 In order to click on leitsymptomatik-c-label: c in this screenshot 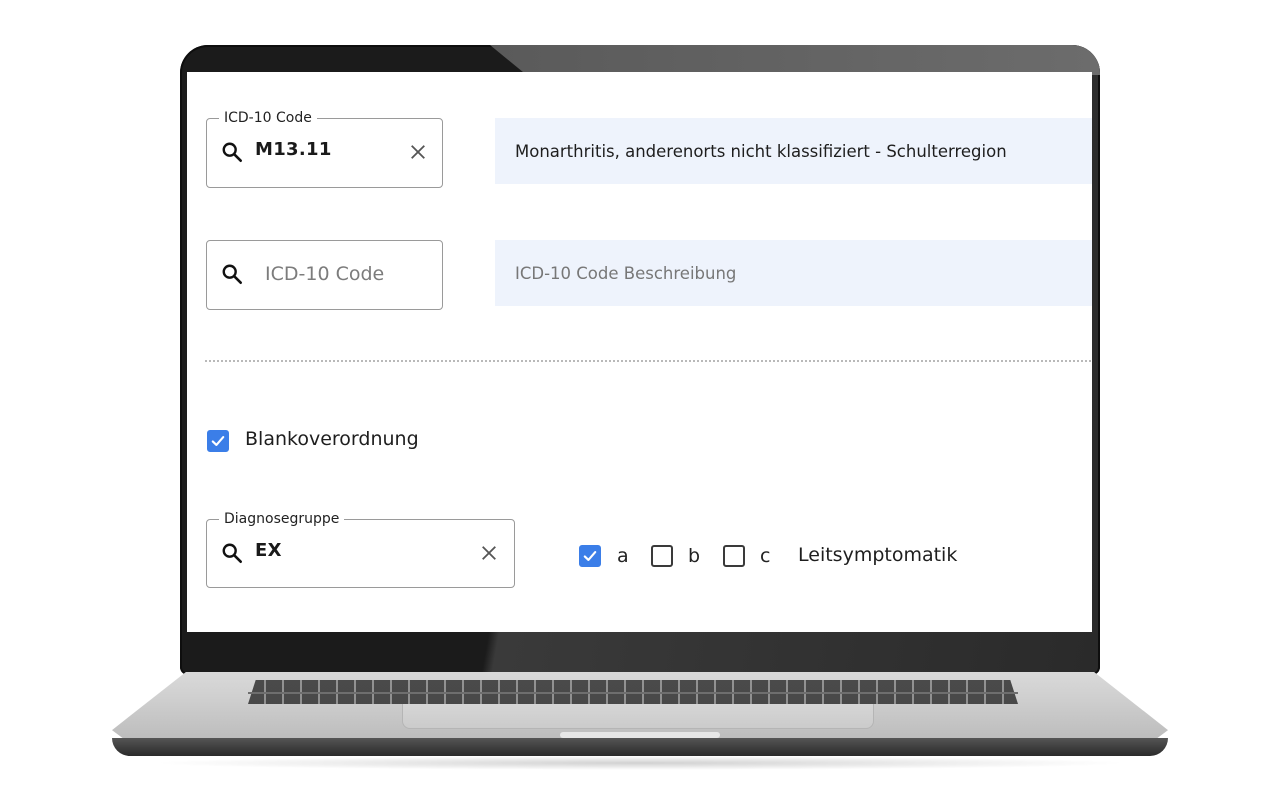, I will do `click(765, 556)`.